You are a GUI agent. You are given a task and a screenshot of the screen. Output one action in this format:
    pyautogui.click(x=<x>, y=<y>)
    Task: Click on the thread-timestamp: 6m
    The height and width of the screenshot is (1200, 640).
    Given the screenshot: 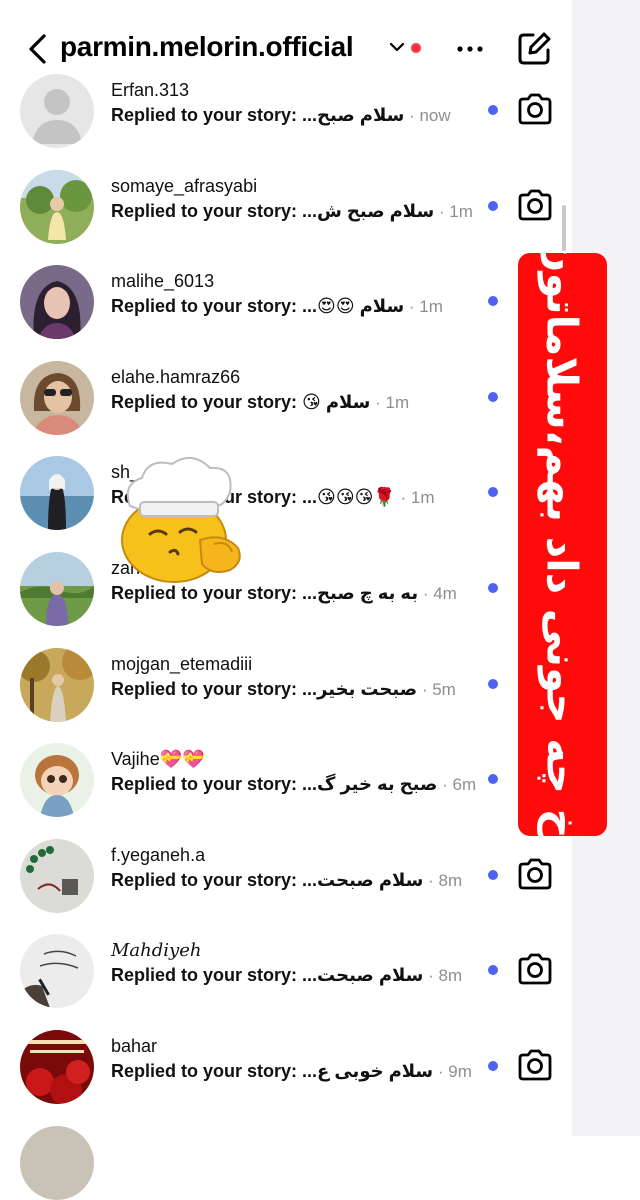 What is the action you would take?
    pyautogui.click(x=464, y=784)
    